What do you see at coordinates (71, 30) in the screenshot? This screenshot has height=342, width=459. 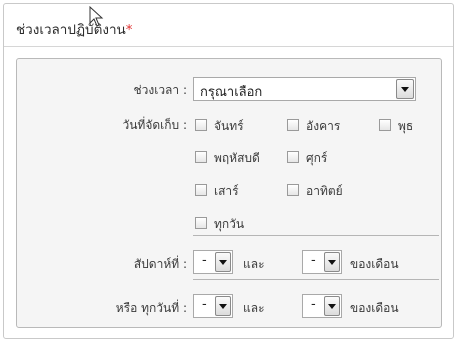 I see `section-title-text: ช่วงเวลาปฏิบัติงาน` at bounding box center [71, 30].